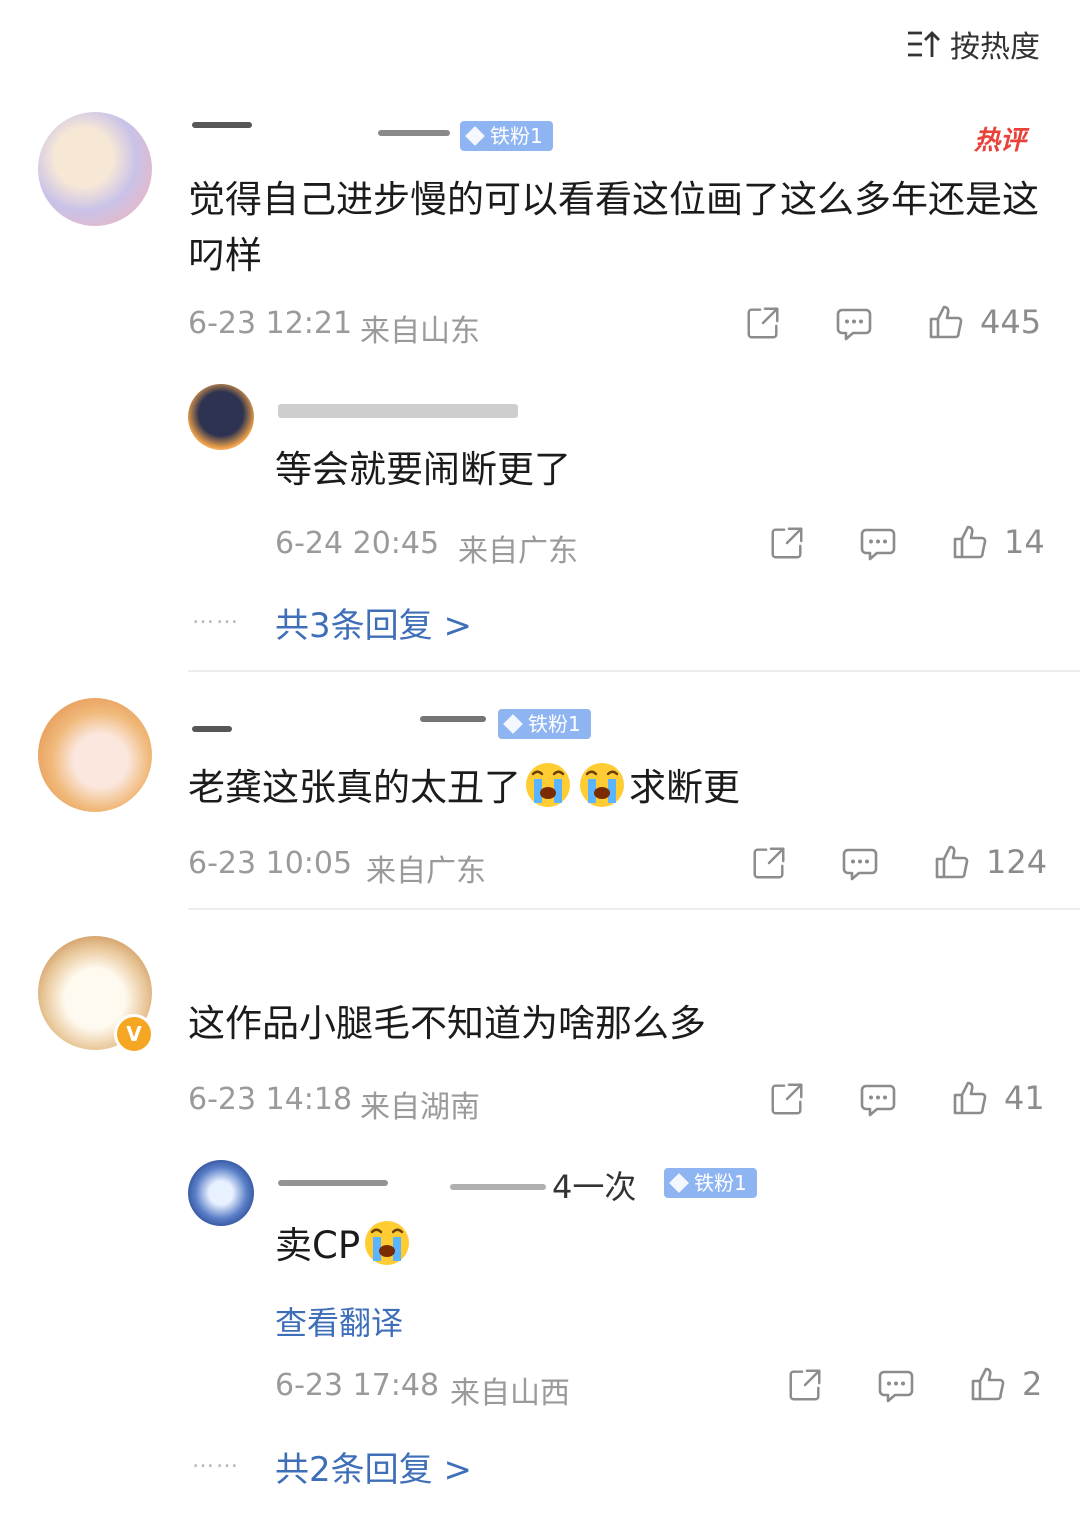  I want to click on view-translation-link: 查看翻译, so click(339, 1321).